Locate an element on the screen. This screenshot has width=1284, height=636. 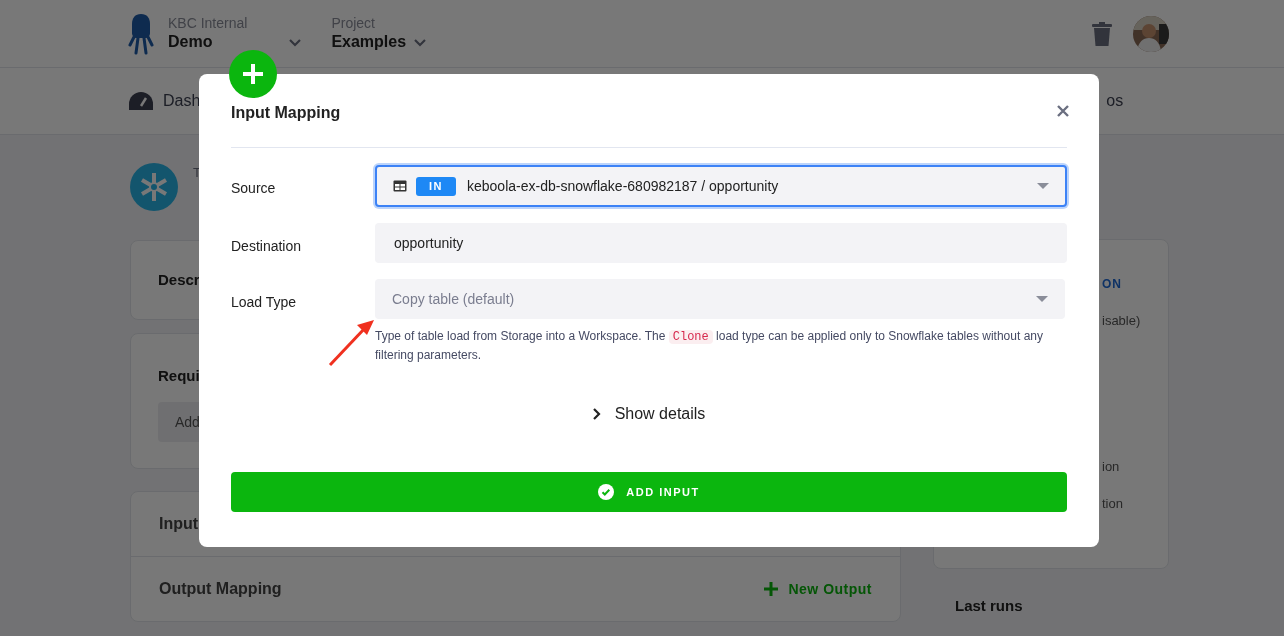
help-text: Type of table load from Storage into a Workspace. The Clone load type can be applied only to Snowflake tables without any filtering parameters. is located at coordinates (709, 346).